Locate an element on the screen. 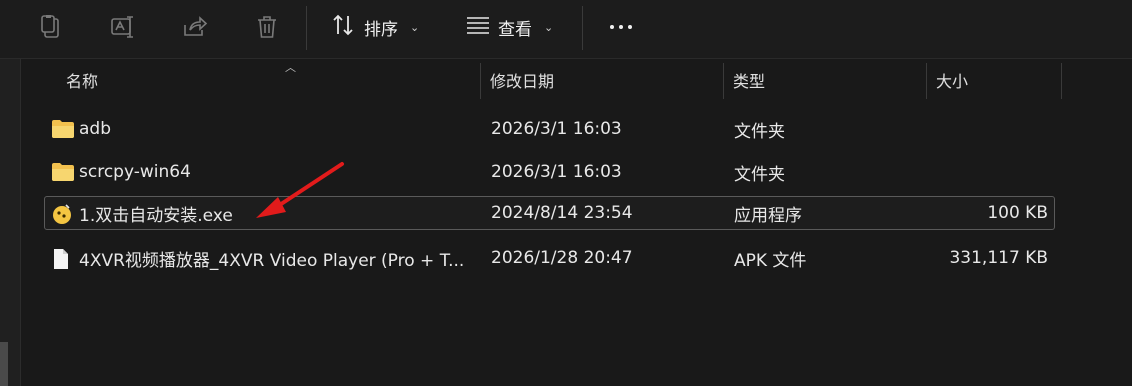 The height and width of the screenshot is (386, 1132). sort-icon is located at coordinates (344, 27).